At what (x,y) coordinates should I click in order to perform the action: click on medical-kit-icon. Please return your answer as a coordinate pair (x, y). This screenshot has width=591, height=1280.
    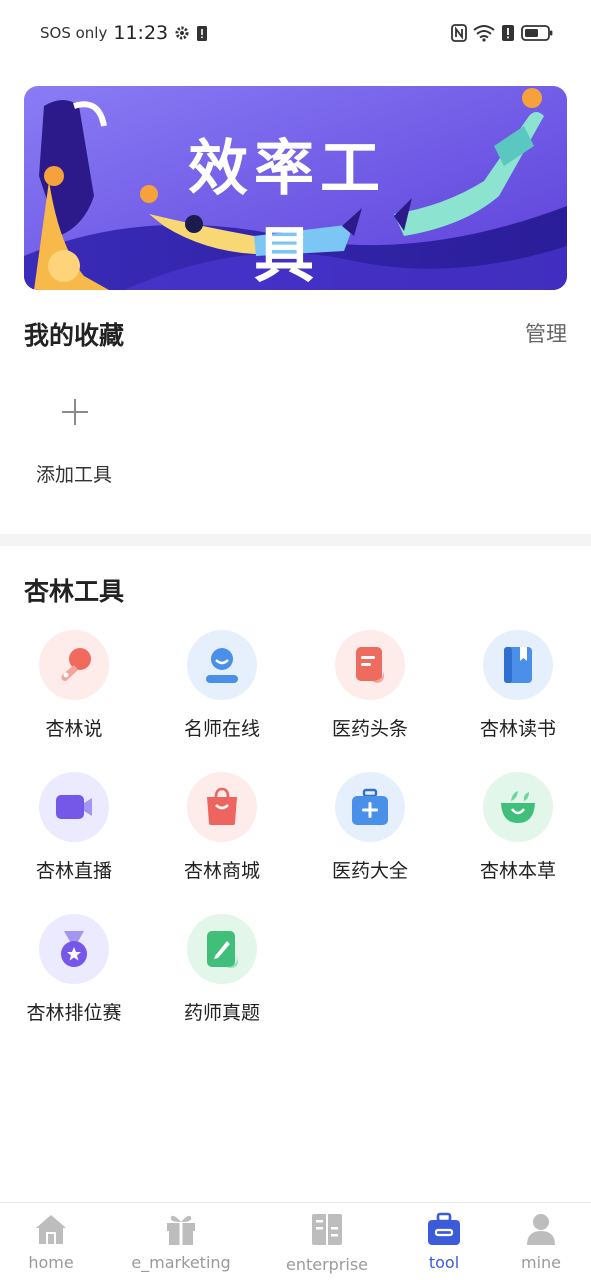
    Looking at the image, I should click on (370, 806).